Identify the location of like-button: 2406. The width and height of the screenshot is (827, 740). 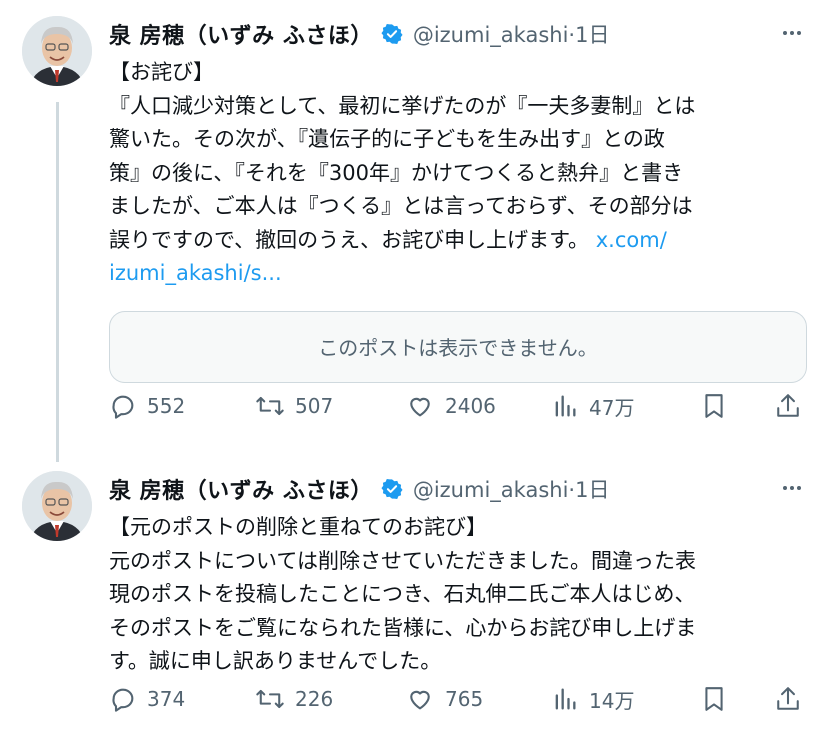
(450, 406).